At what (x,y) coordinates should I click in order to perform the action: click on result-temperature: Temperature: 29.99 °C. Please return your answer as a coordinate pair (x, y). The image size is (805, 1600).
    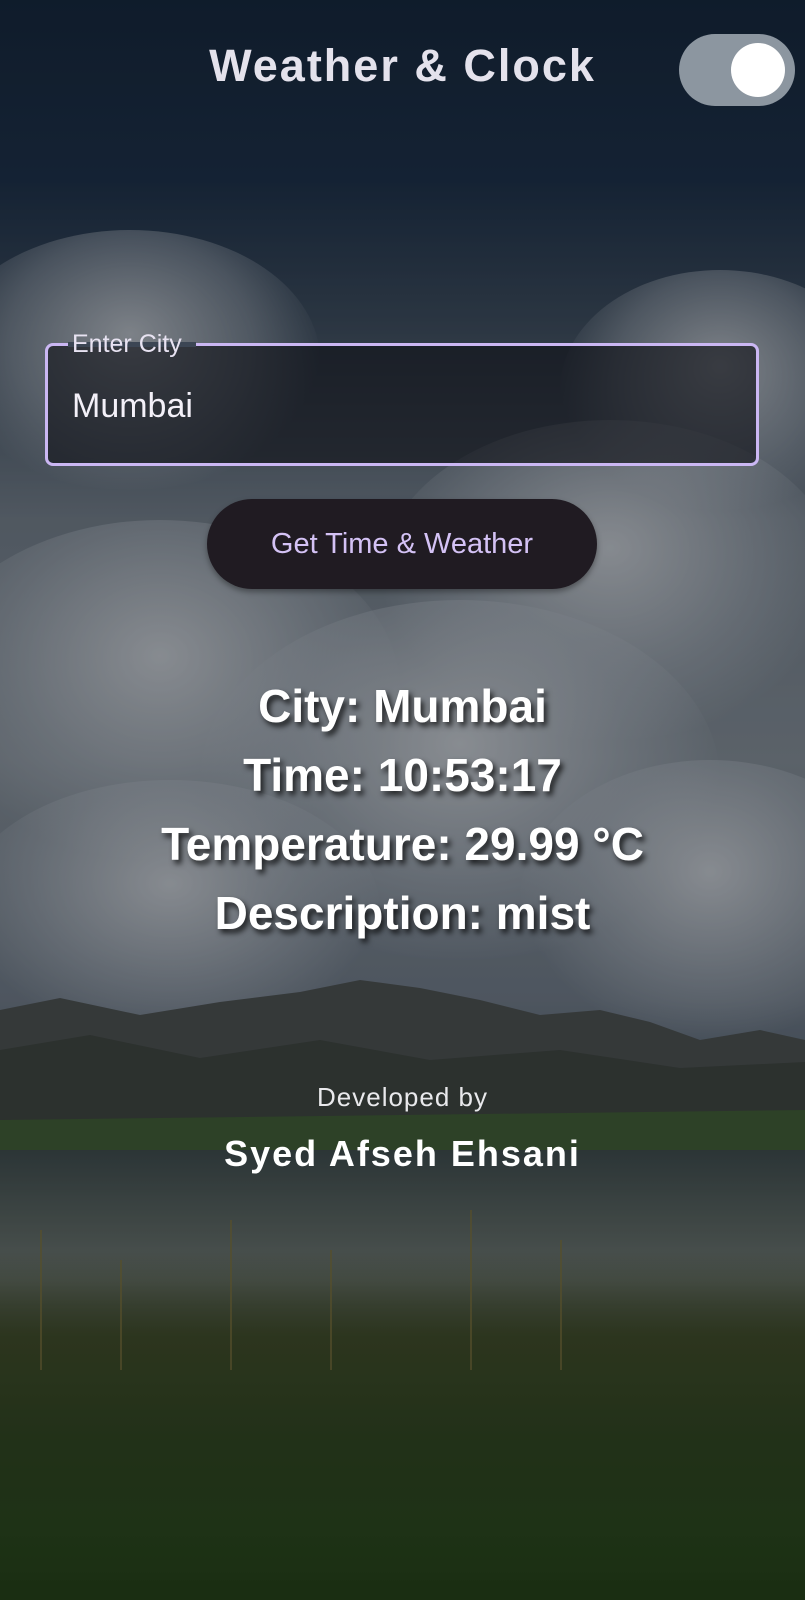
    Looking at the image, I should click on (402, 844).